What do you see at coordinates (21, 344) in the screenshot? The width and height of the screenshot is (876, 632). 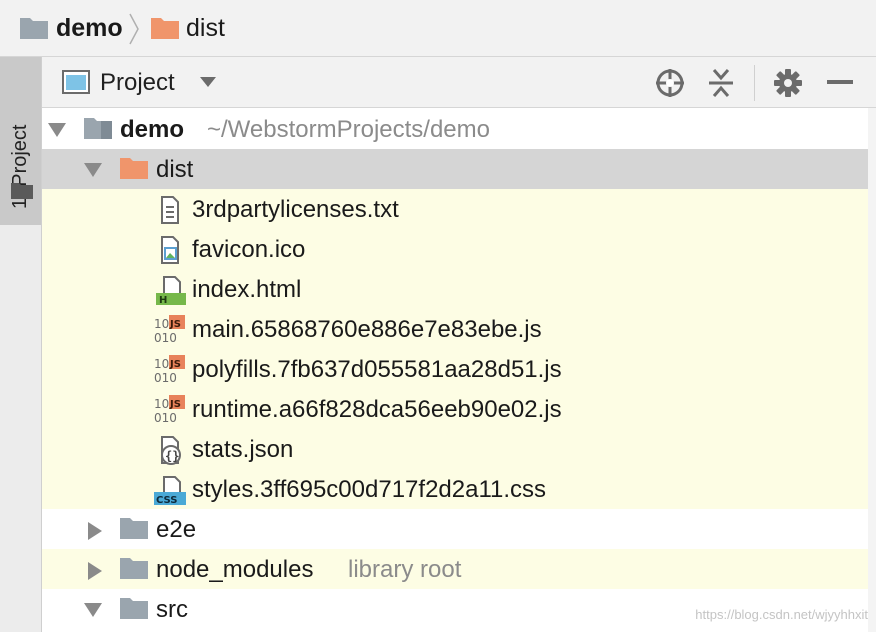 I see `tool-window-strip: 1: Project` at bounding box center [21, 344].